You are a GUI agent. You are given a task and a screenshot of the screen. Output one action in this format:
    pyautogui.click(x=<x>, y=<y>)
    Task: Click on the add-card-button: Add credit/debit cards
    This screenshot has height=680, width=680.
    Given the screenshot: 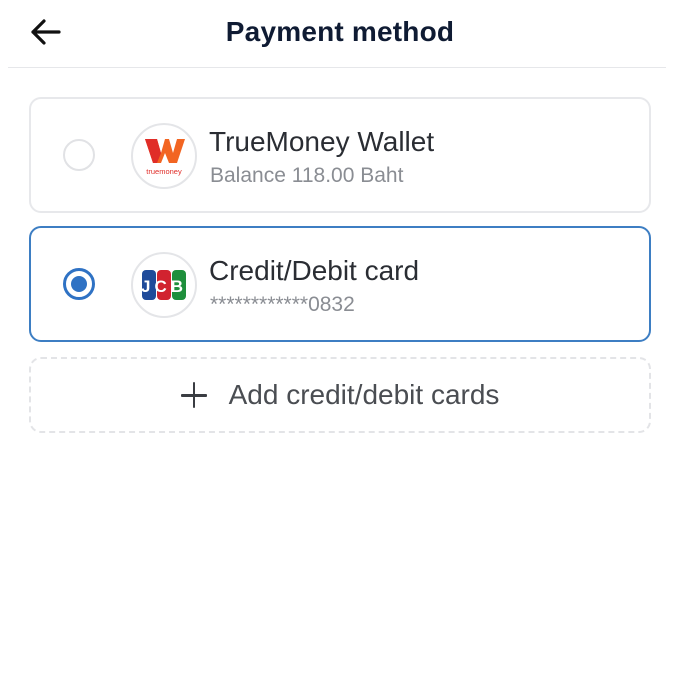 What is the action you would take?
    pyautogui.click(x=340, y=395)
    